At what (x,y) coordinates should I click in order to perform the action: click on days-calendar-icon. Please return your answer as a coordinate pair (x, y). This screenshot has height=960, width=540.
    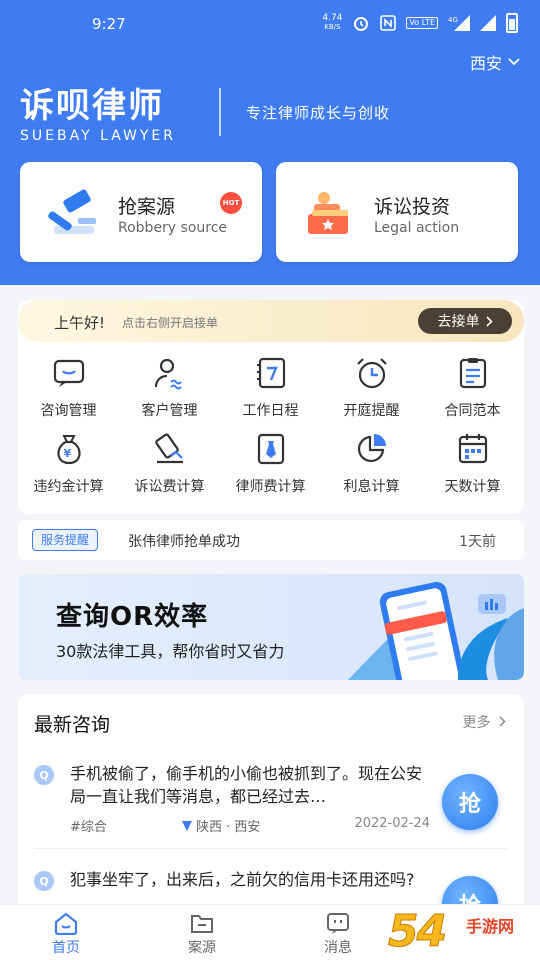
    Looking at the image, I should click on (473, 449).